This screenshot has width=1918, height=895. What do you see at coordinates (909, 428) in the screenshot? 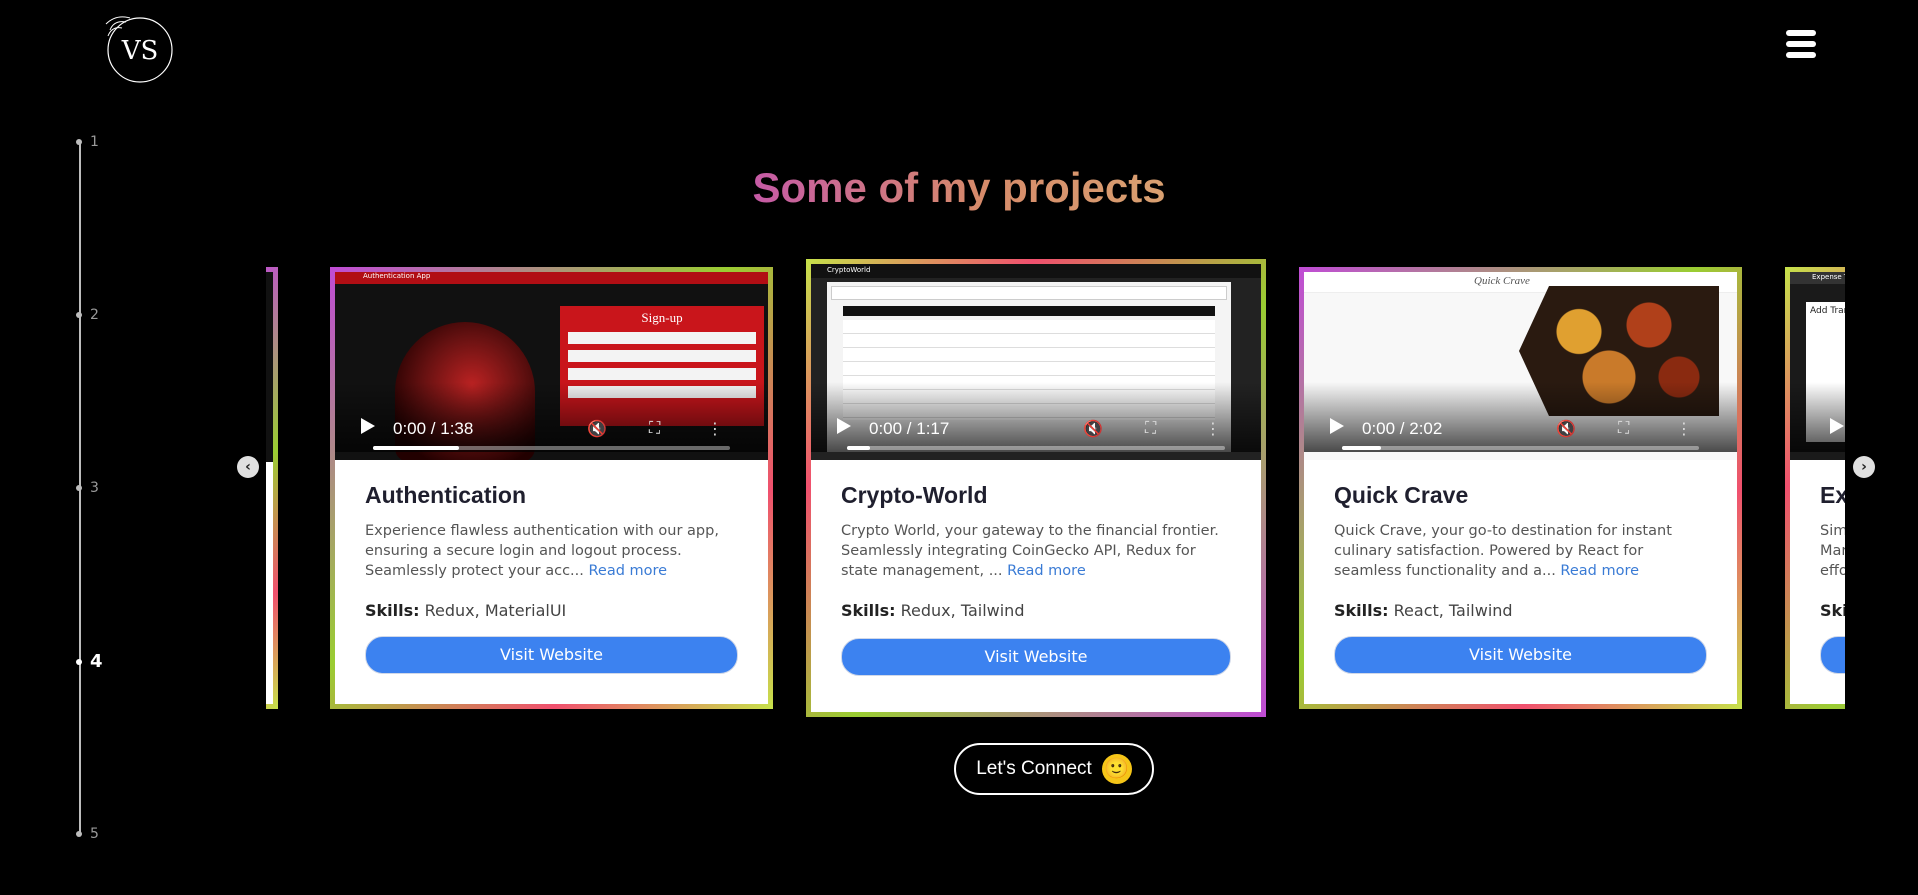
I see `video-time: 0:00 / 1:17` at bounding box center [909, 428].